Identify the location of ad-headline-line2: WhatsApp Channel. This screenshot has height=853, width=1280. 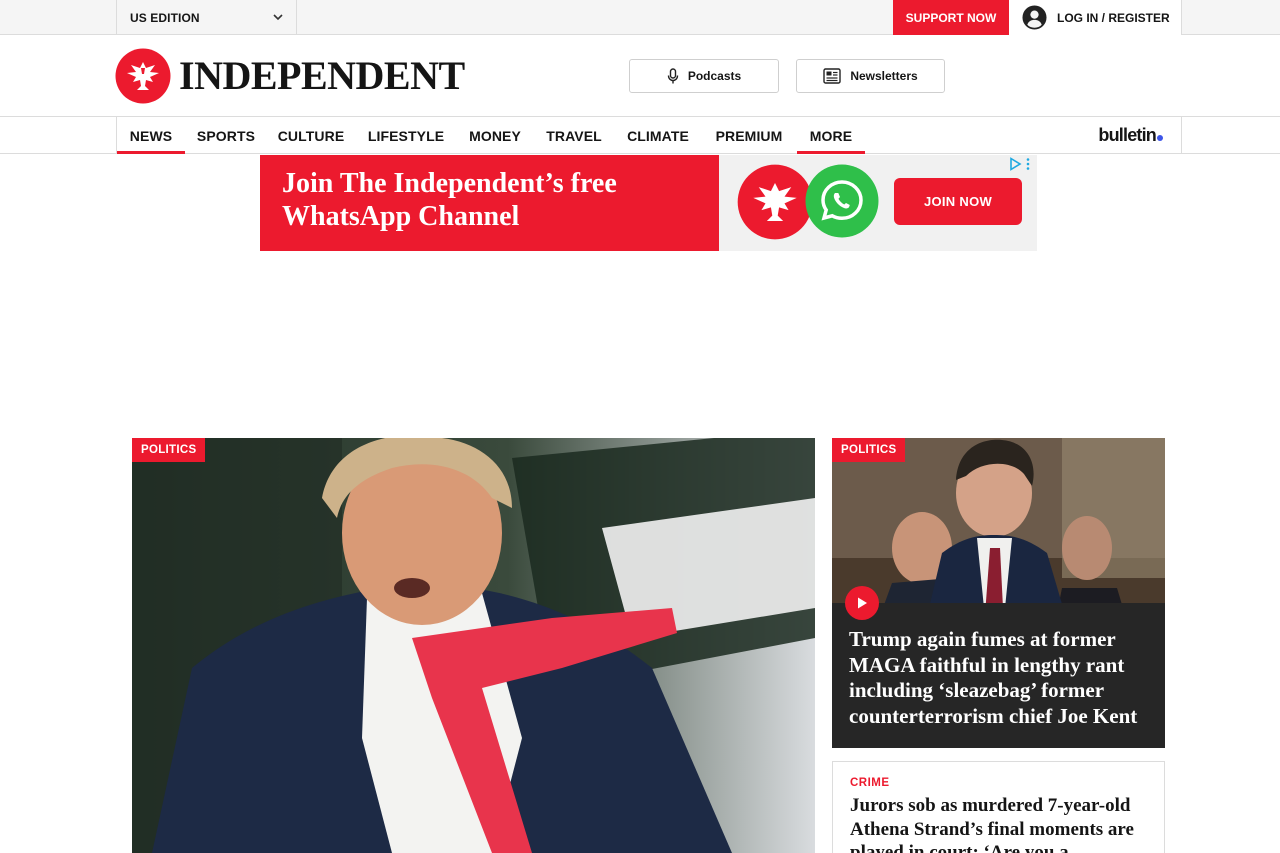
(401, 216).